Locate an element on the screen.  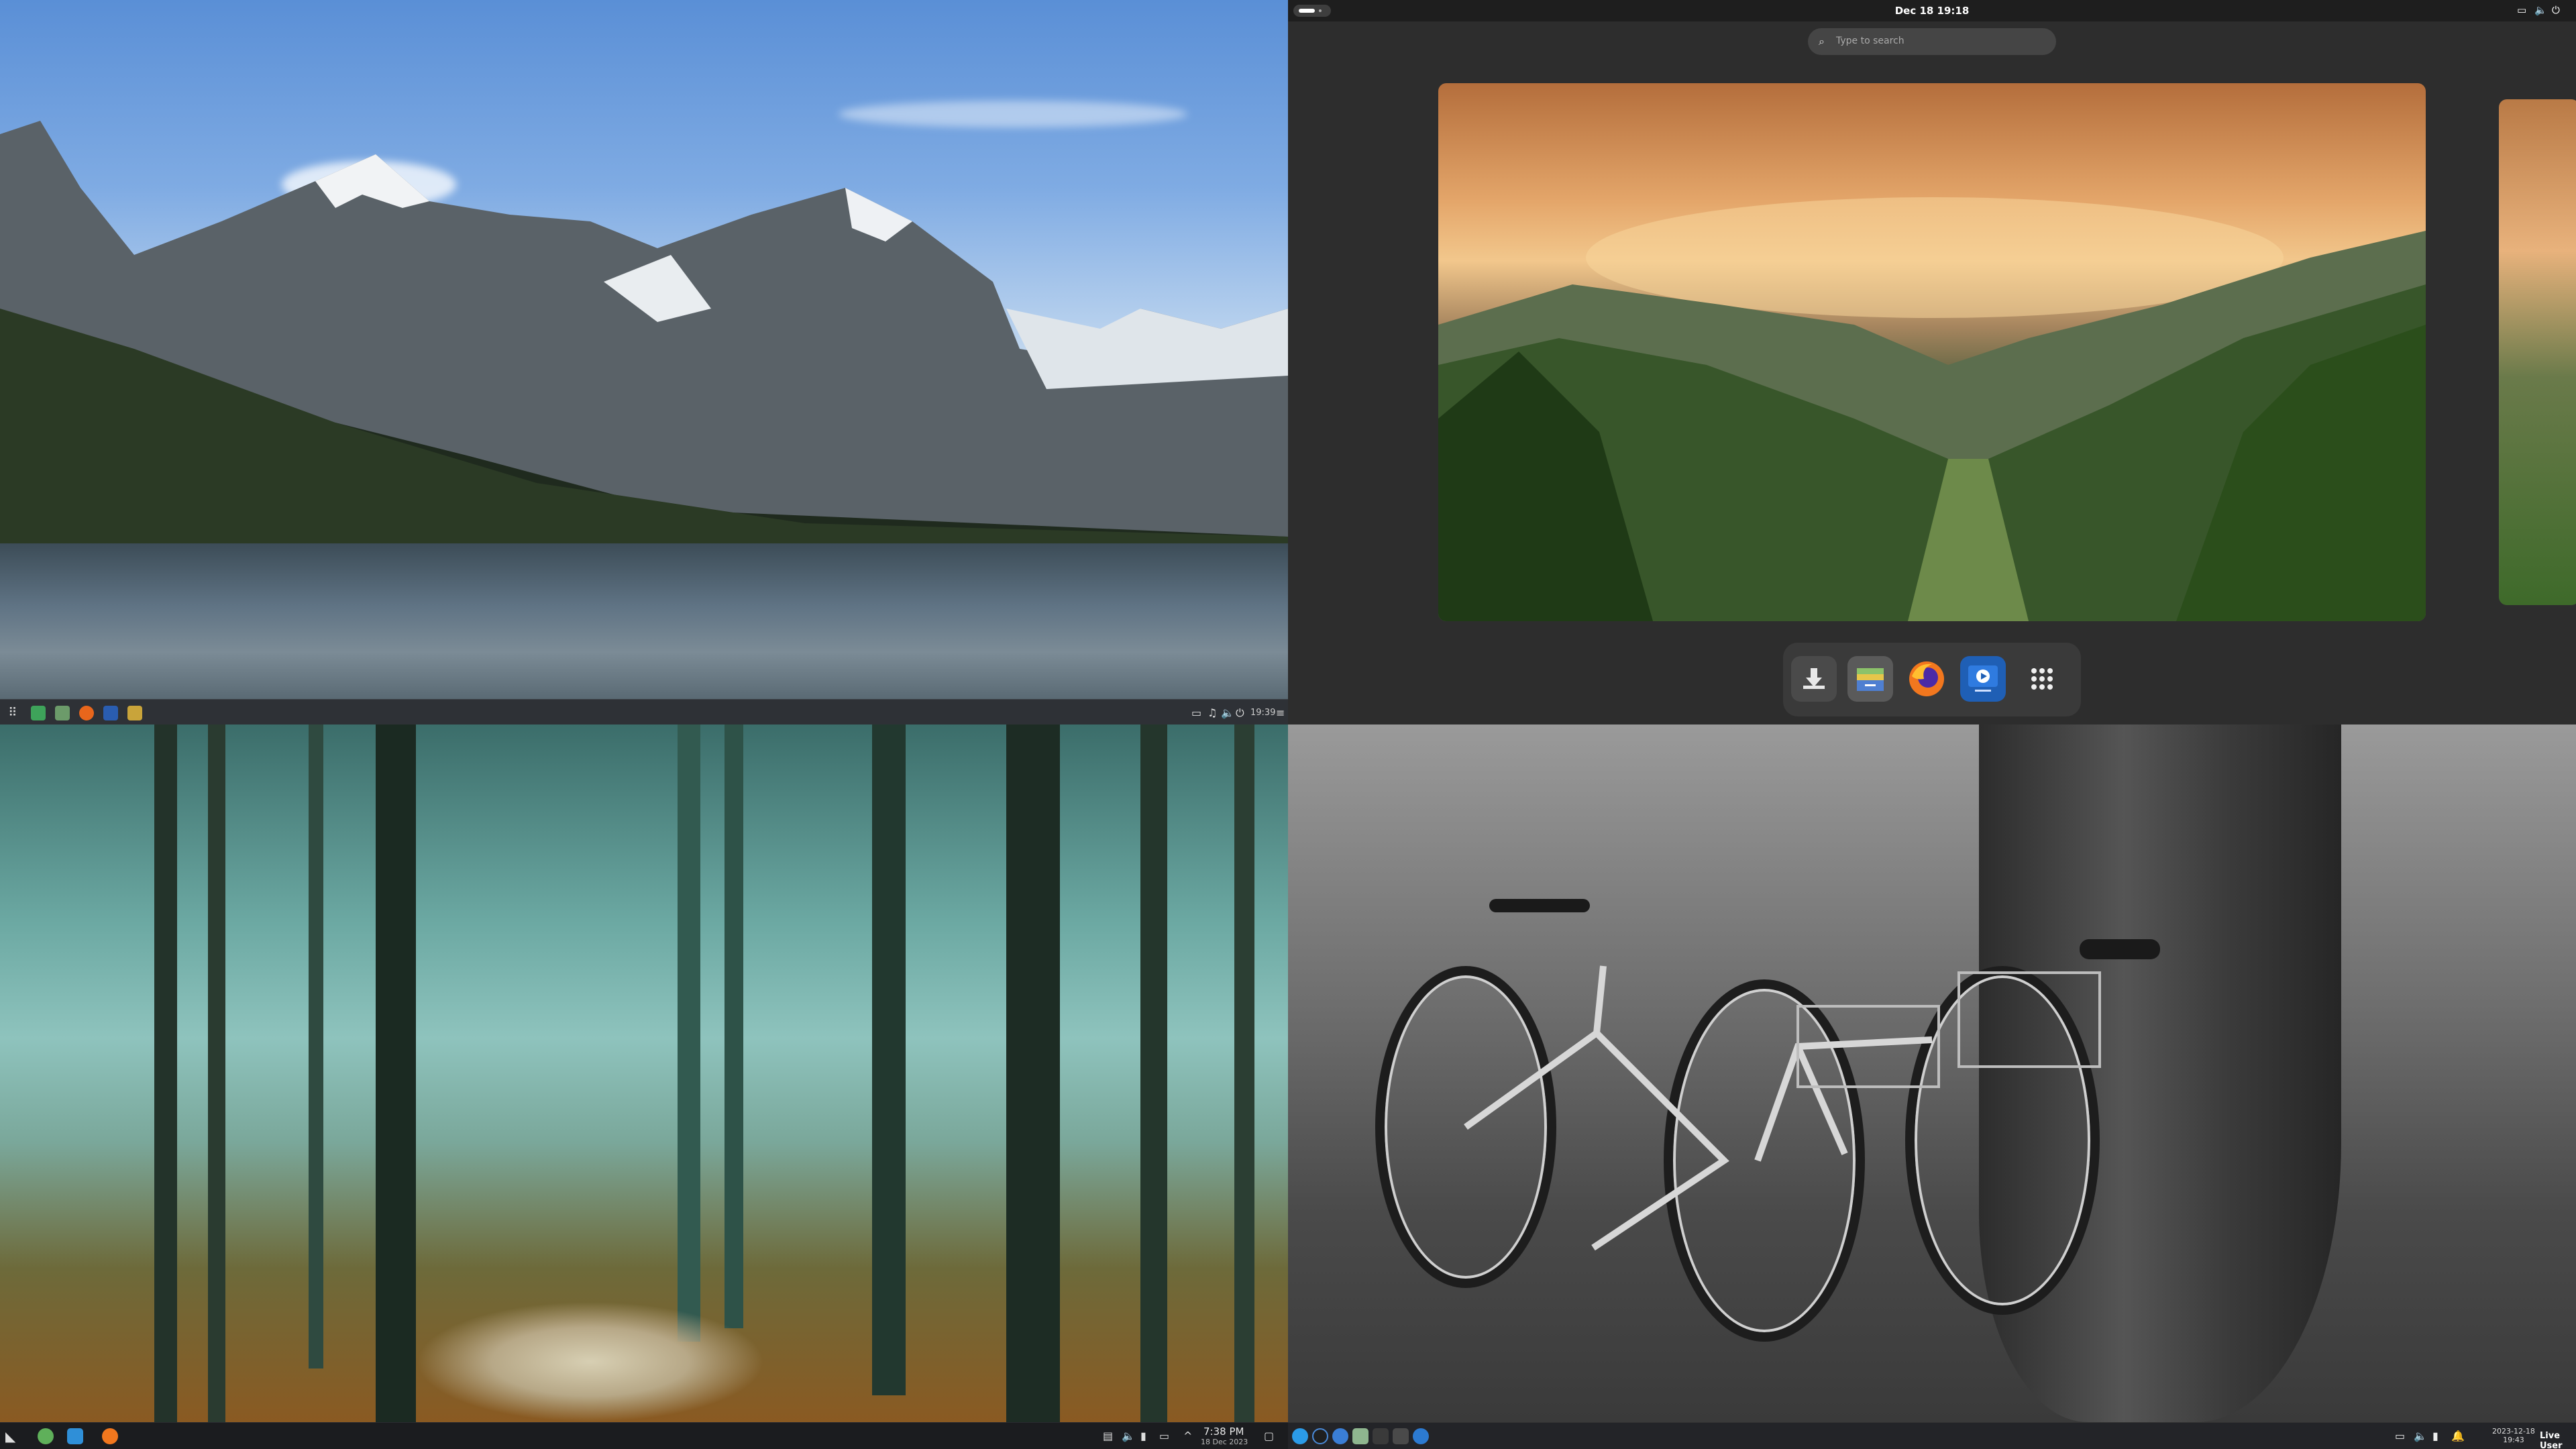
panel-clock: 19:39 is located at coordinates (1262, 713).